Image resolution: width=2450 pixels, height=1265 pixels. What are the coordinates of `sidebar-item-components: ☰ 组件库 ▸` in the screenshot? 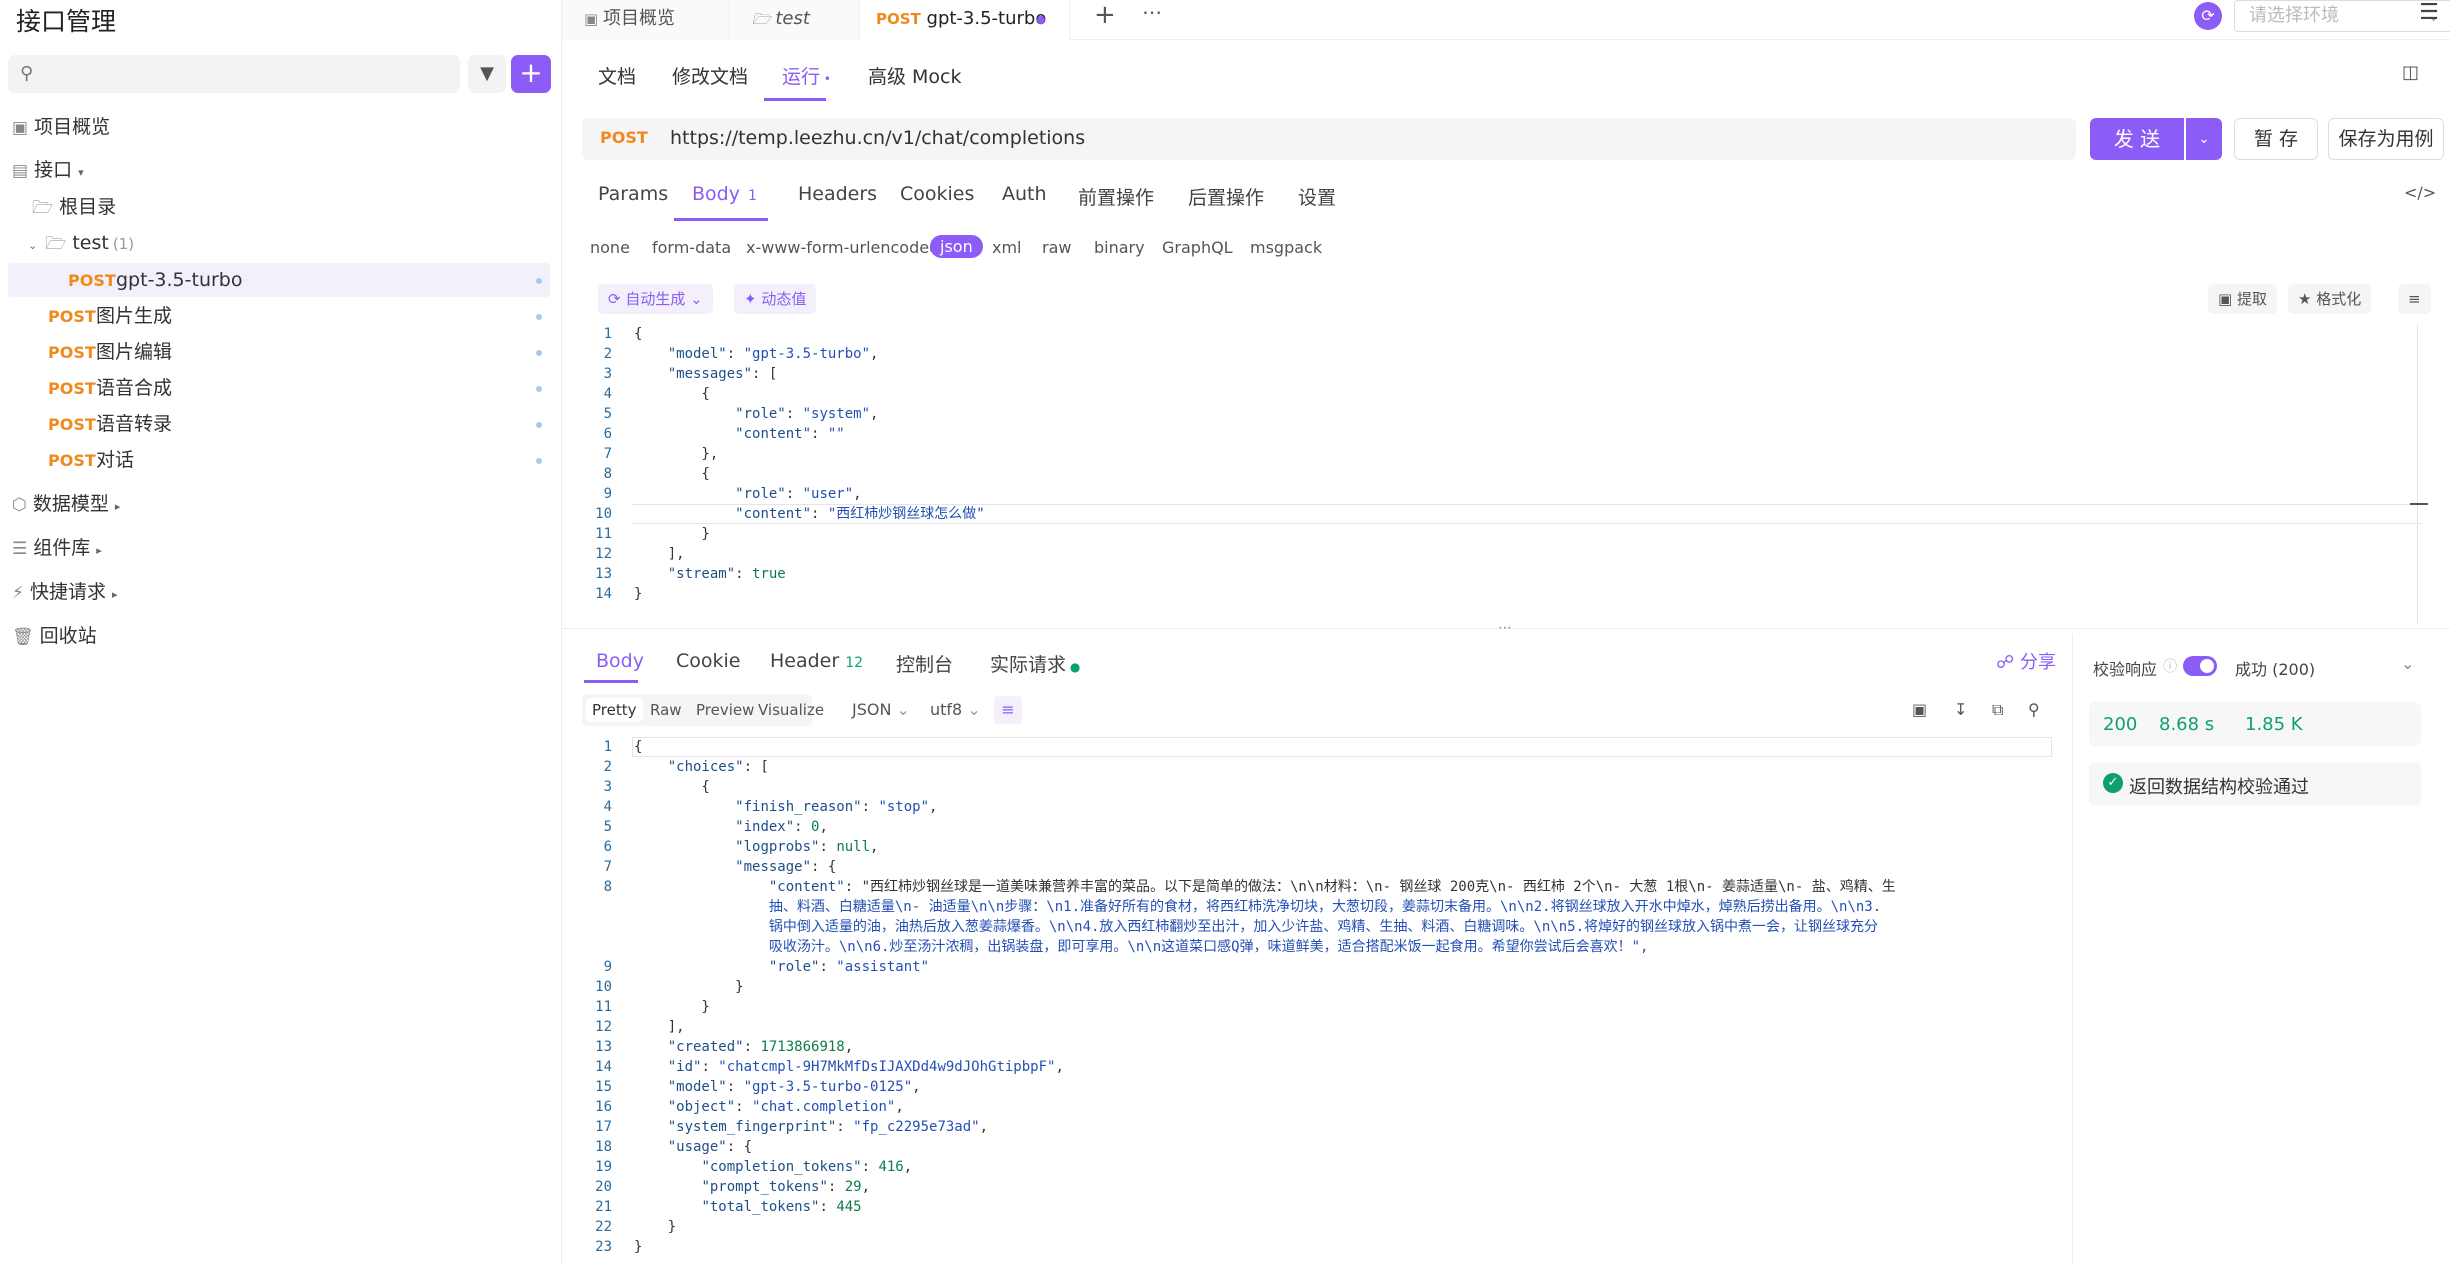 It's located at (57, 548).